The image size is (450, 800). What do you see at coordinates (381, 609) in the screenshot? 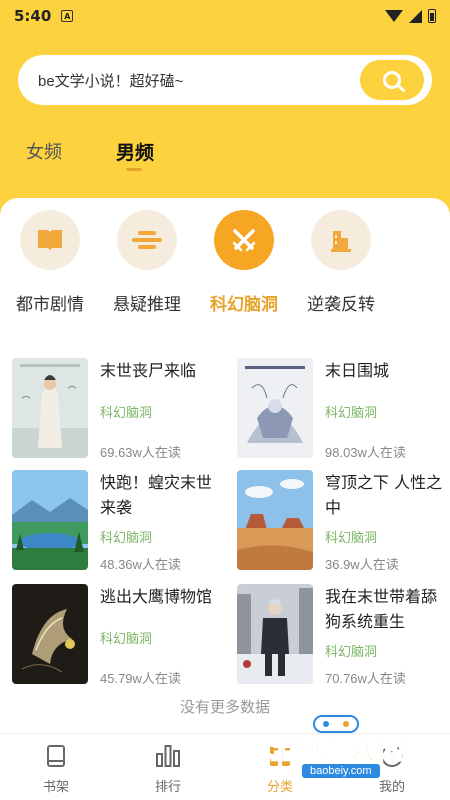
I see `book-title: 我在末世带着舔狗系统重生` at bounding box center [381, 609].